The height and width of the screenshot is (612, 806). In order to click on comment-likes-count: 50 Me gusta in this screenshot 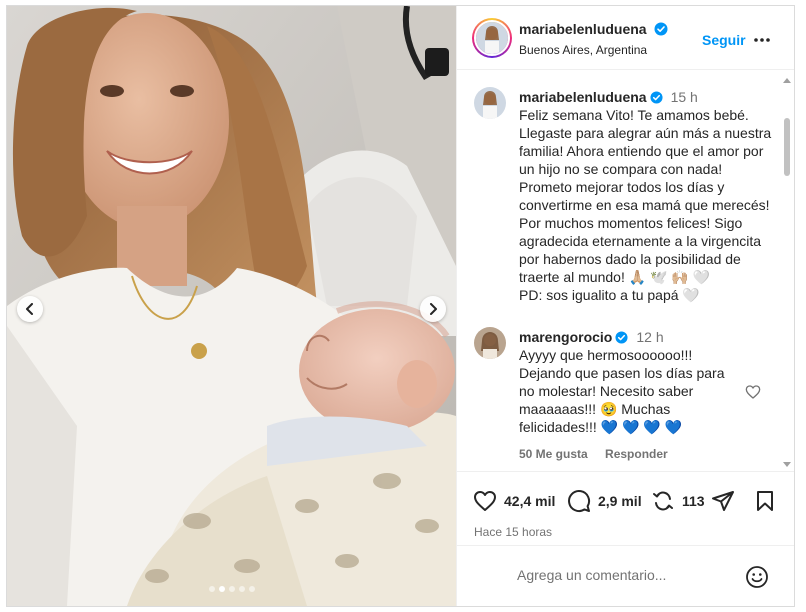, I will do `click(553, 454)`.